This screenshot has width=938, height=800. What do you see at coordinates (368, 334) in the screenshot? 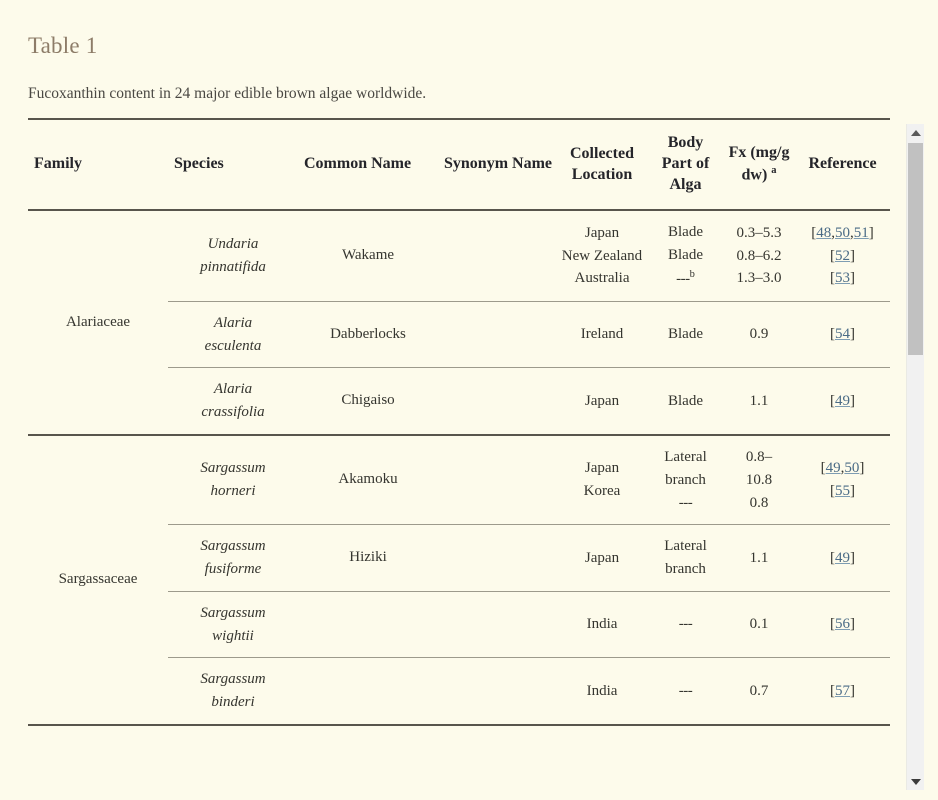
I see `cell-common-name: Dabberlocks` at bounding box center [368, 334].